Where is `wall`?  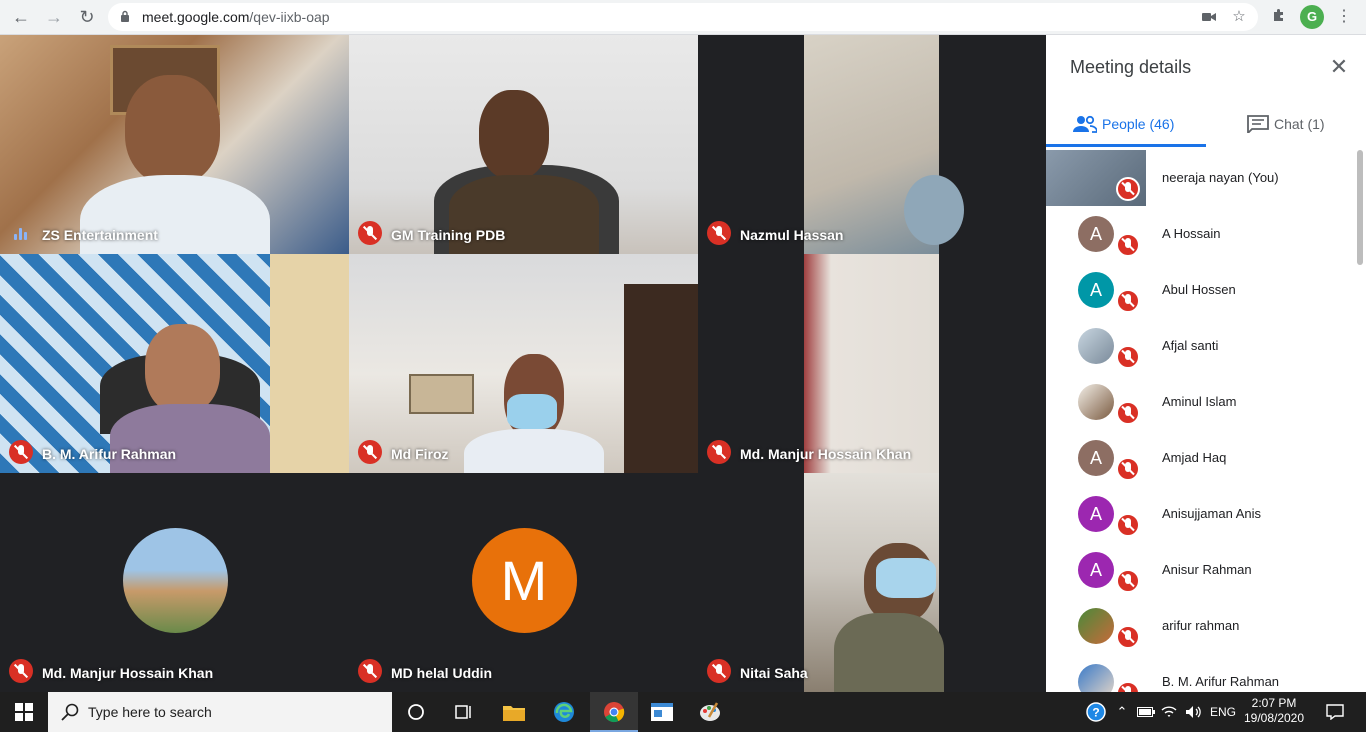 wall is located at coordinates (309, 363).